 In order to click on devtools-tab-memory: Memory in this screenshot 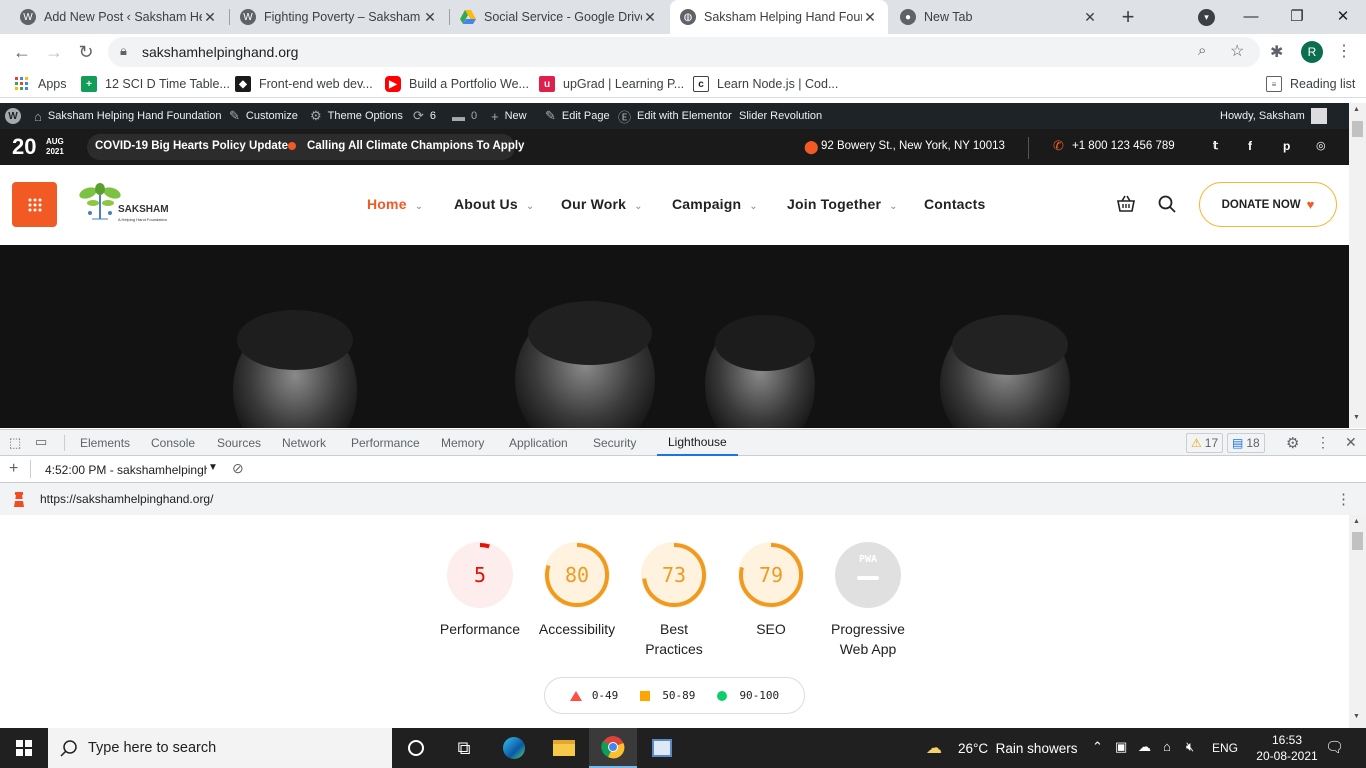, I will do `click(462, 443)`.